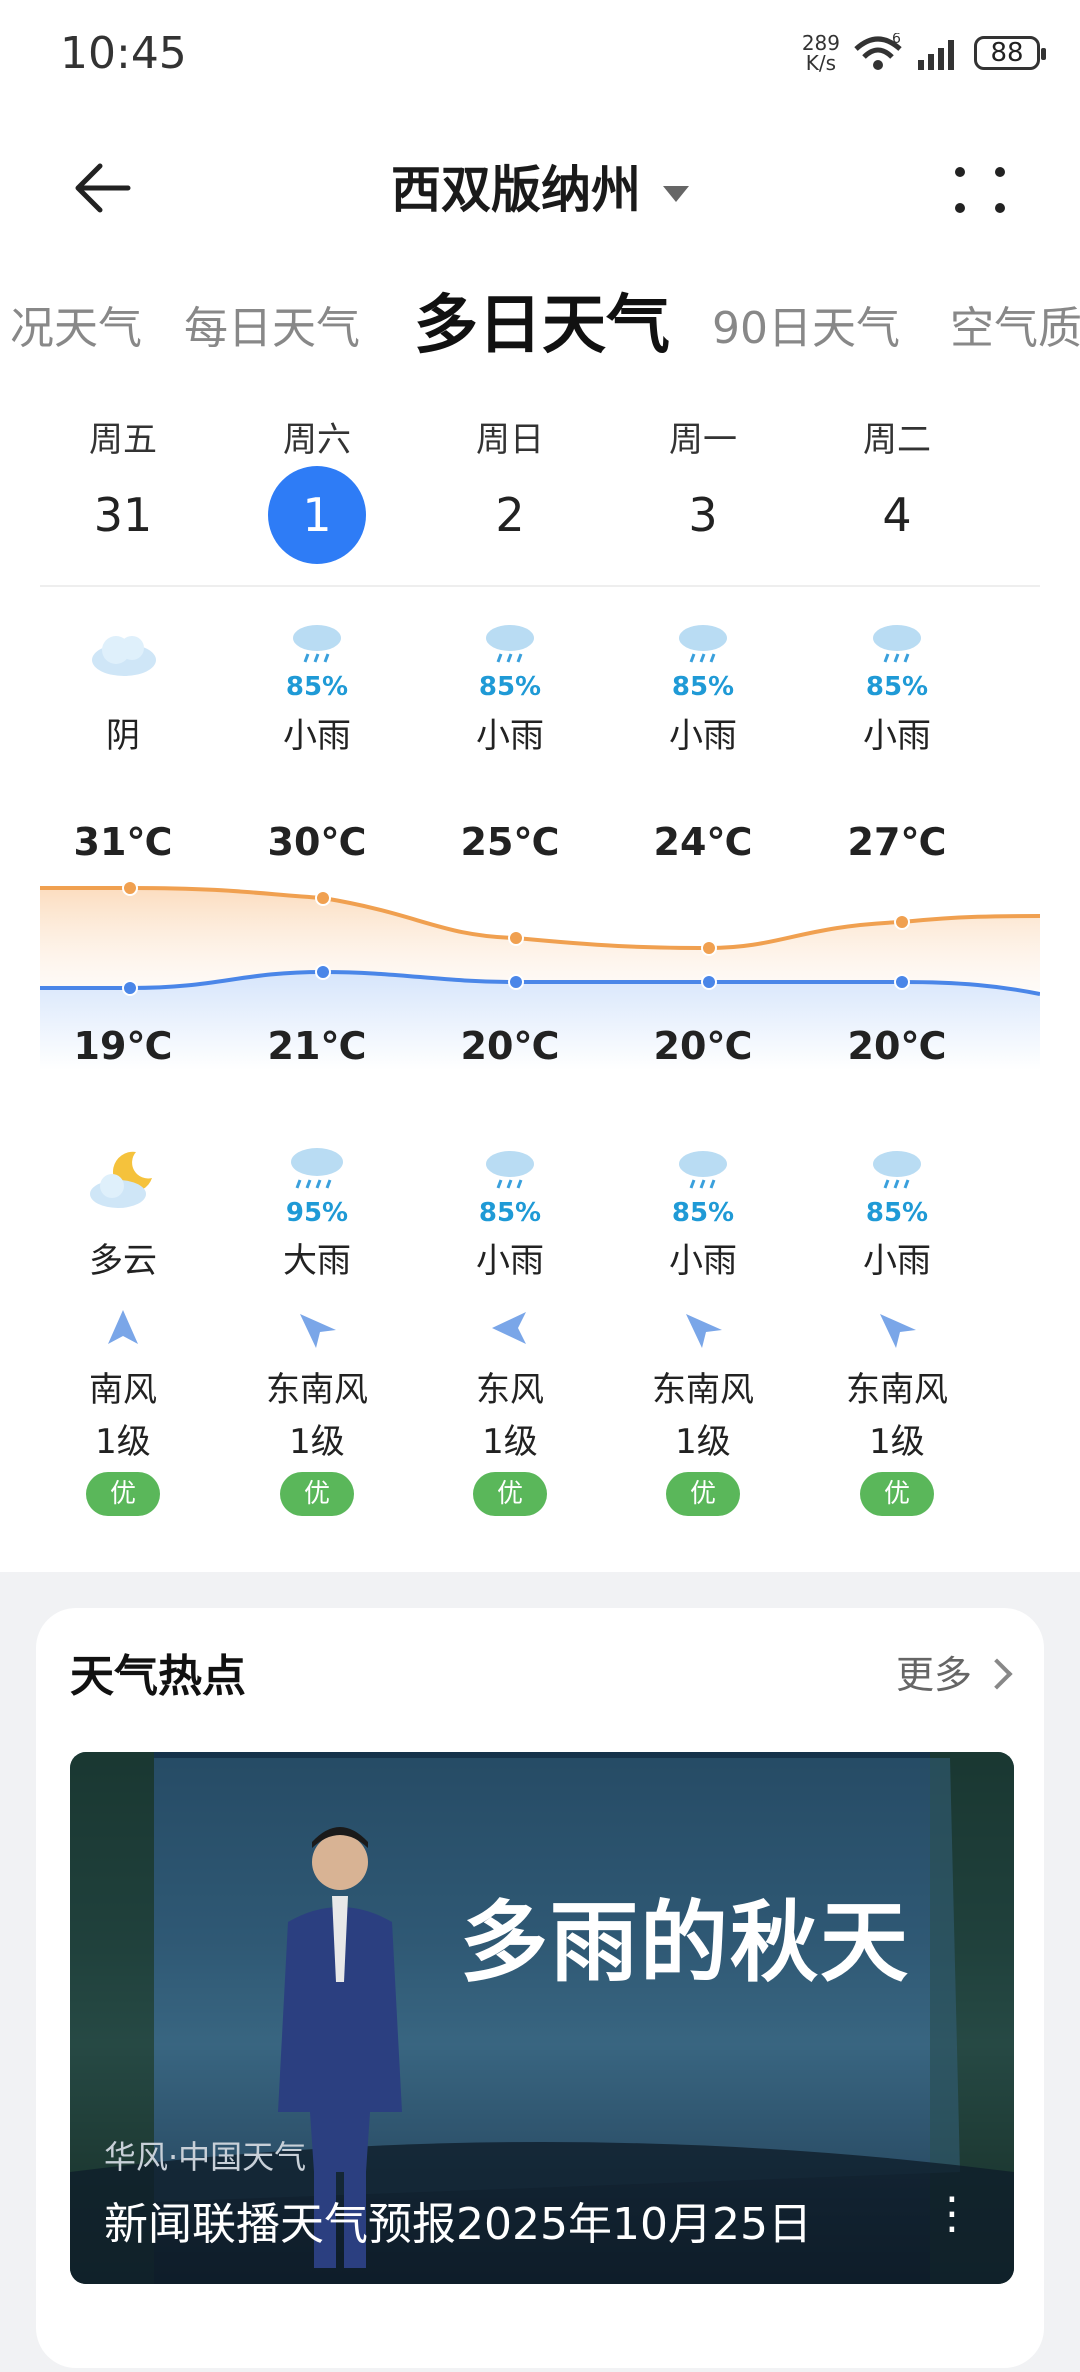 The width and height of the screenshot is (1080, 2372). Describe the element at coordinates (317, 1168) in the screenshot. I see `heavy-rain-icon` at that location.